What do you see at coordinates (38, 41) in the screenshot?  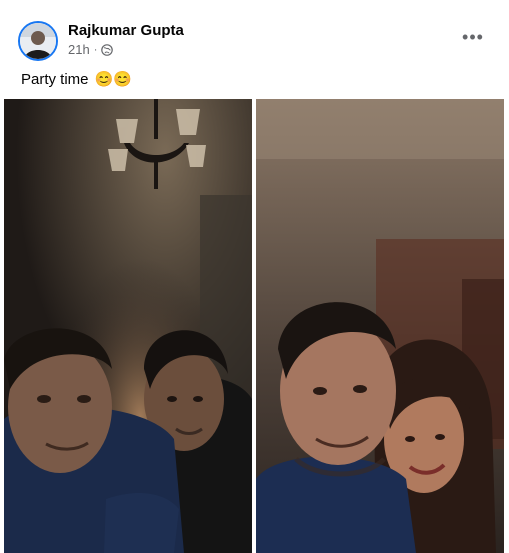 I see `avatar` at bounding box center [38, 41].